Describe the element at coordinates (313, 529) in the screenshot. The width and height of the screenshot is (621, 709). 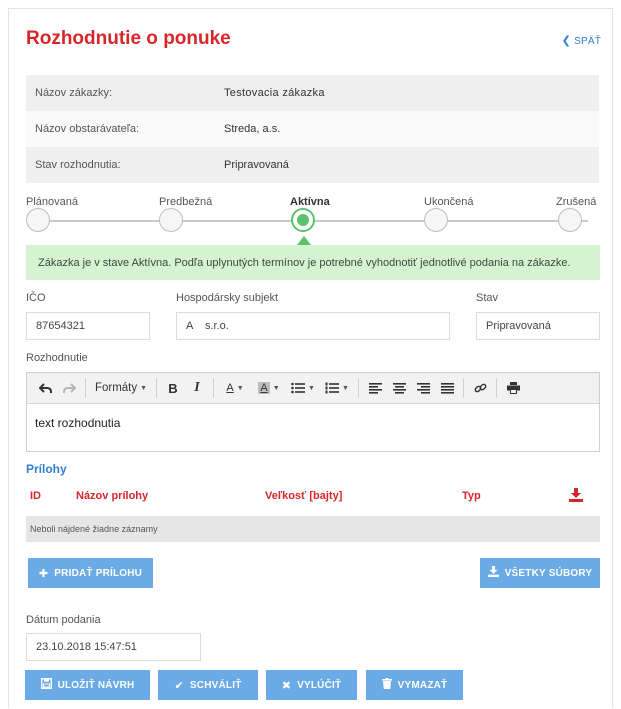
I see `empty-table-message: Neboli nájdené žiadne záznamy` at that location.